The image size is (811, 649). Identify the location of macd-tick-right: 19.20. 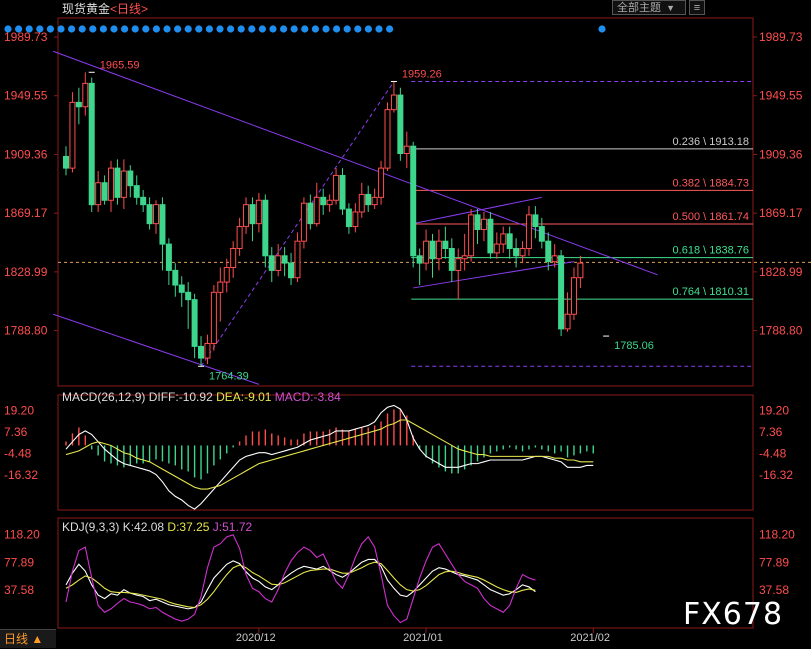
(774, 411).